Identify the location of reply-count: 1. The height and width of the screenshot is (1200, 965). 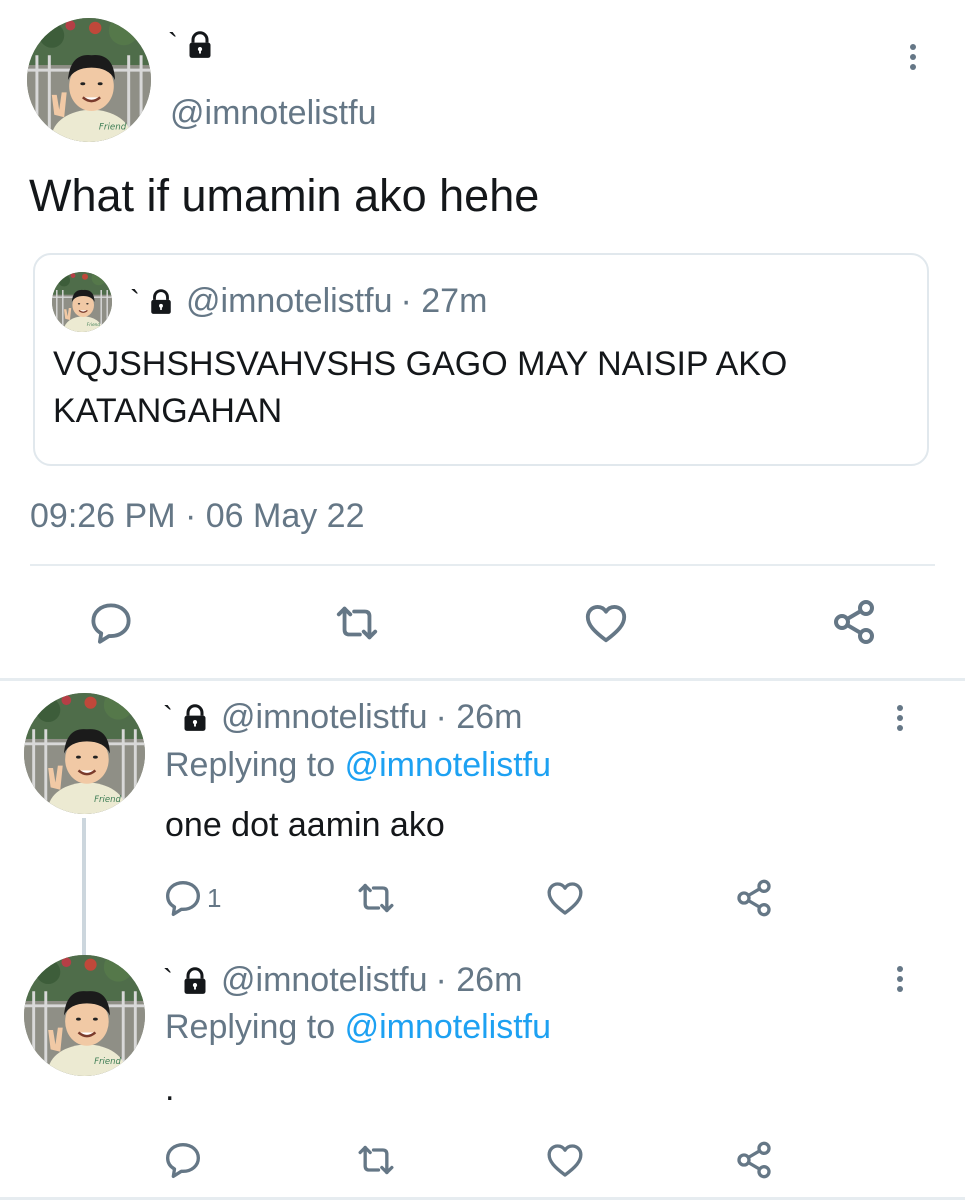
(214, 897).